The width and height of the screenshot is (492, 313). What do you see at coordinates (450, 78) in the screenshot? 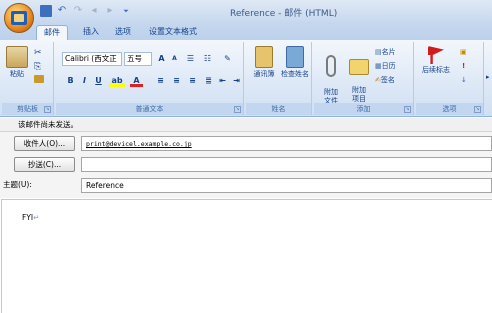
I see `options-group: 后续标志 ▣ ! ↓ 选项 ↘` at bounding box center [450, 78].